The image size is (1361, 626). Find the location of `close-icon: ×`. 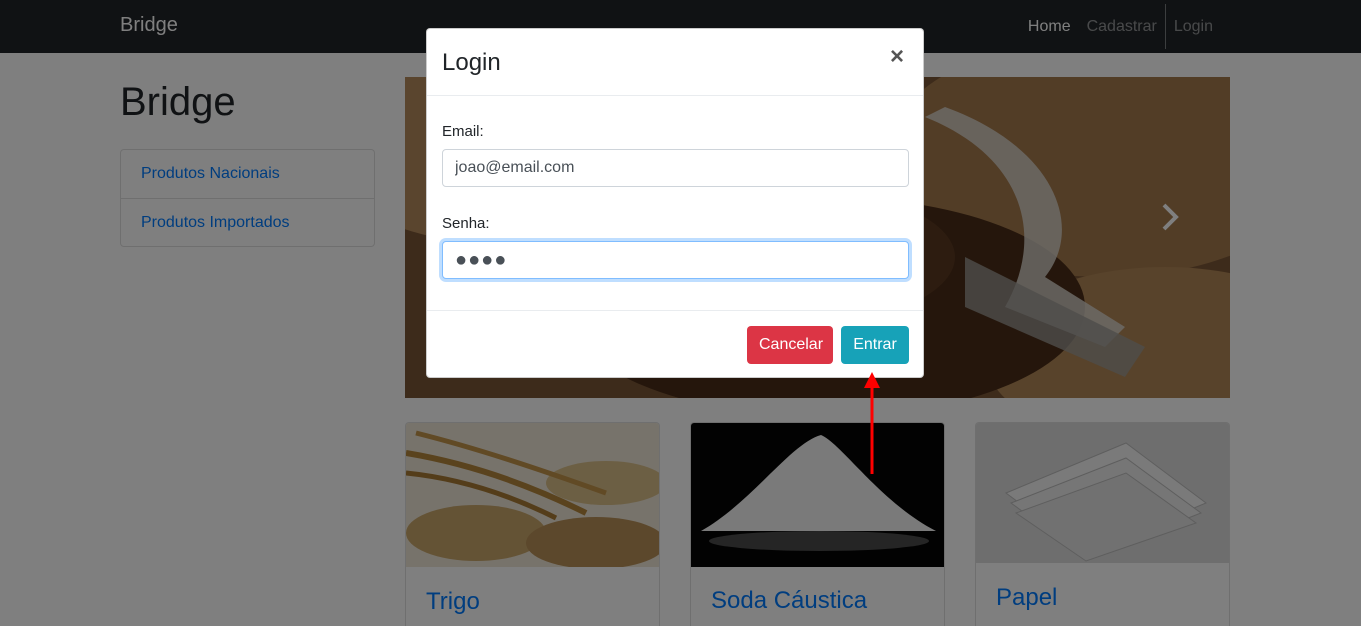

close-icon: × is located at coordinates (897, 57).